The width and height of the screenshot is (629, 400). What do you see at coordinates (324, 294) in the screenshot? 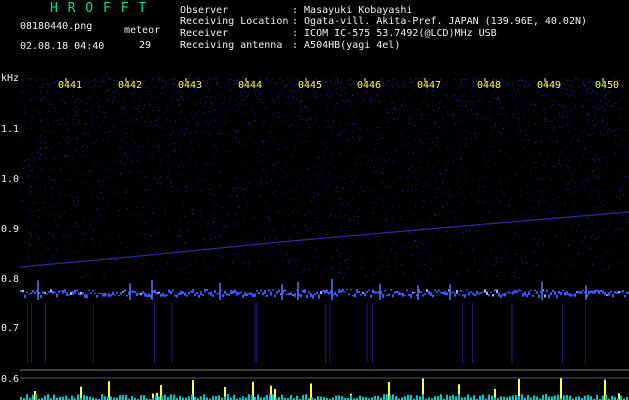
I see `signal-band` at bounding box center [324, 294].